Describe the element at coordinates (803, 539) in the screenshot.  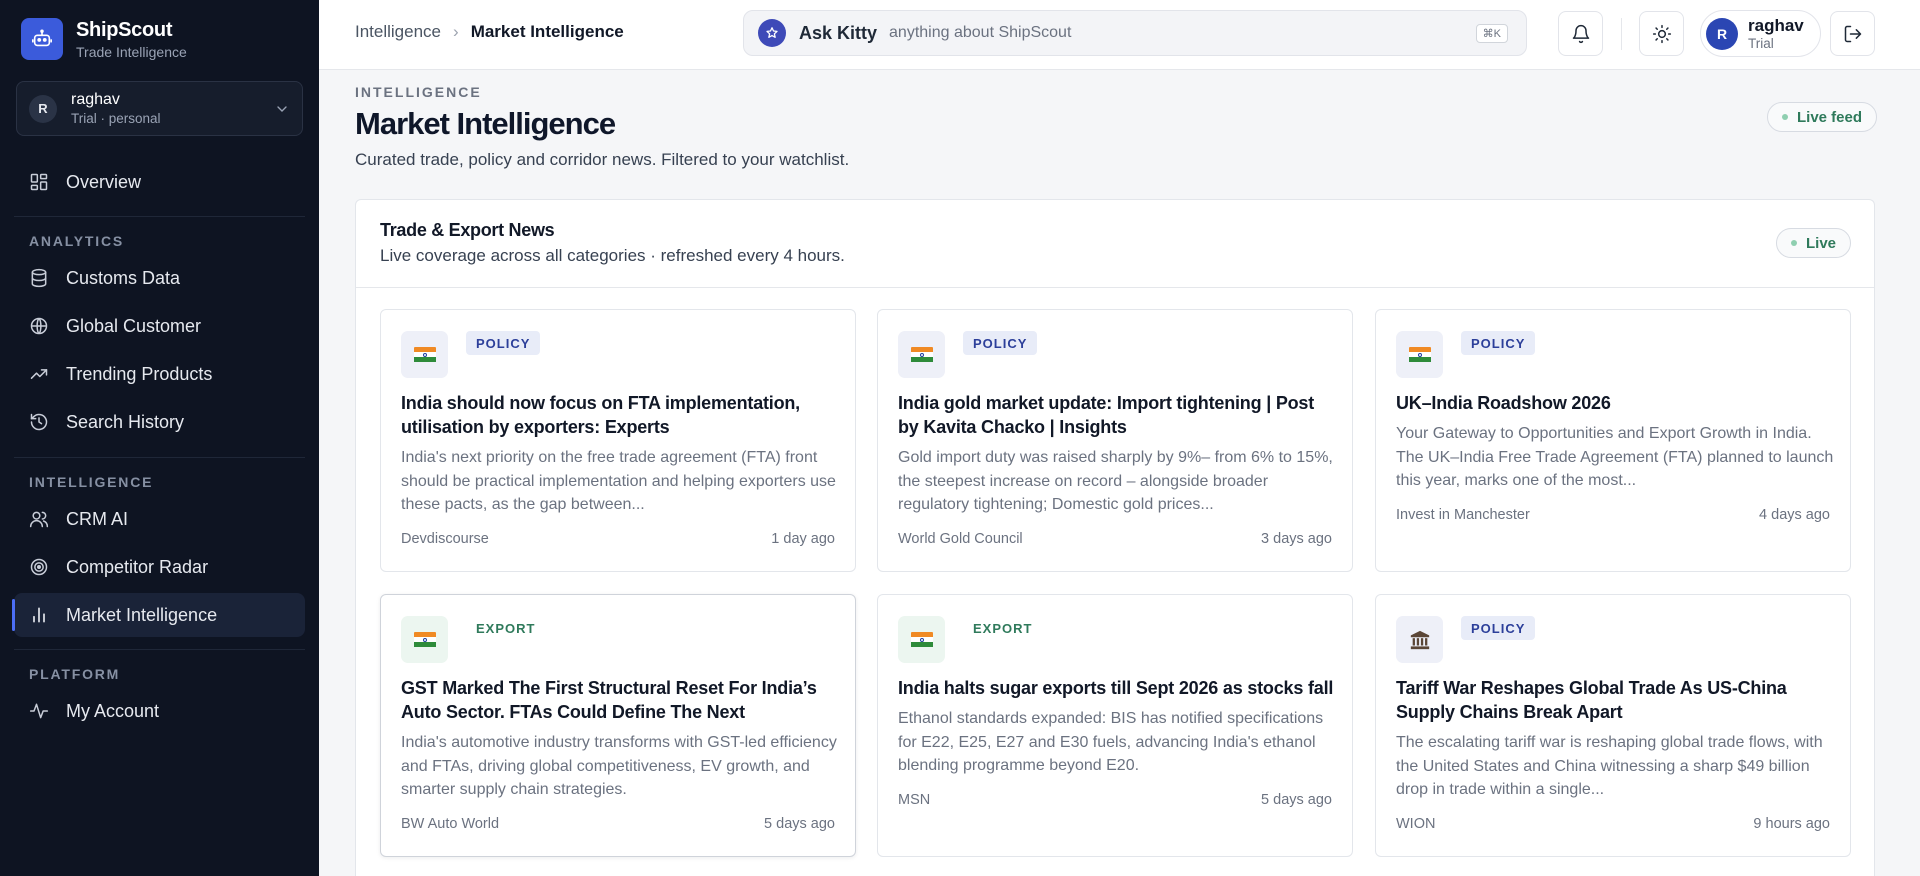
I see `news-time: 1 day ago` at that location.